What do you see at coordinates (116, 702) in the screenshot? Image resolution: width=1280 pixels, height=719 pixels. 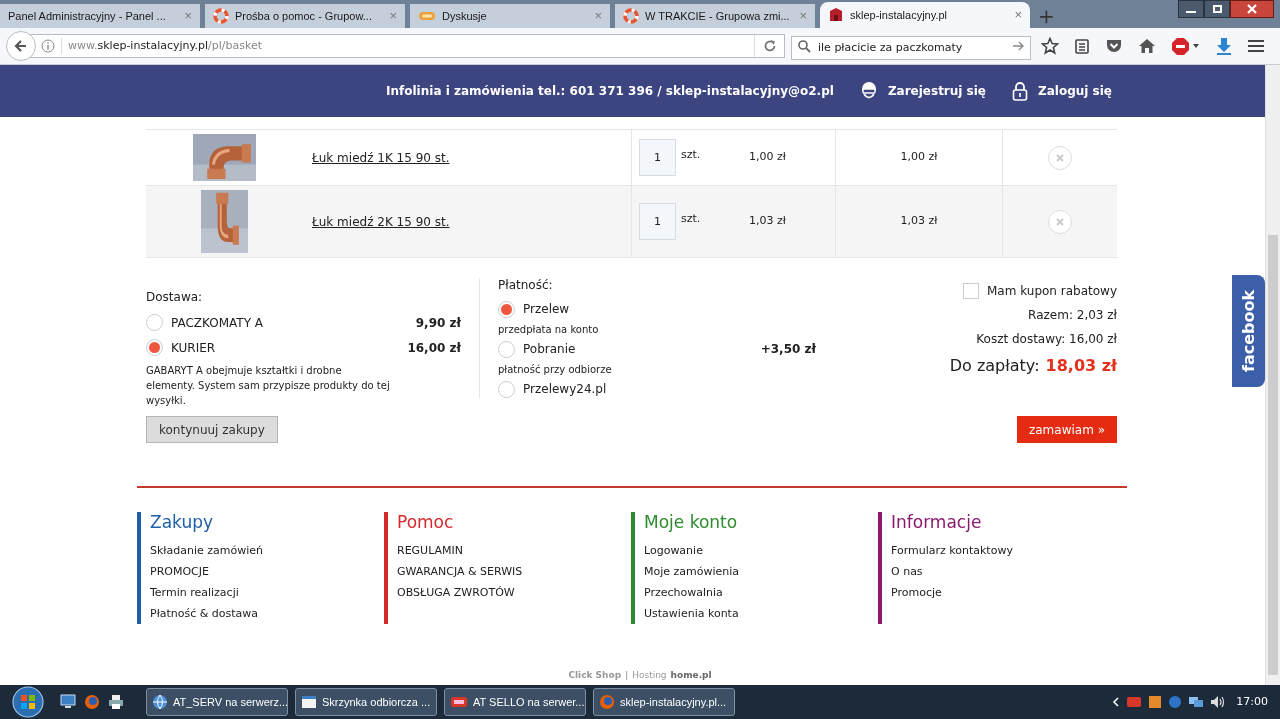 I see `printer-icon` at bounding box center [116, 702].